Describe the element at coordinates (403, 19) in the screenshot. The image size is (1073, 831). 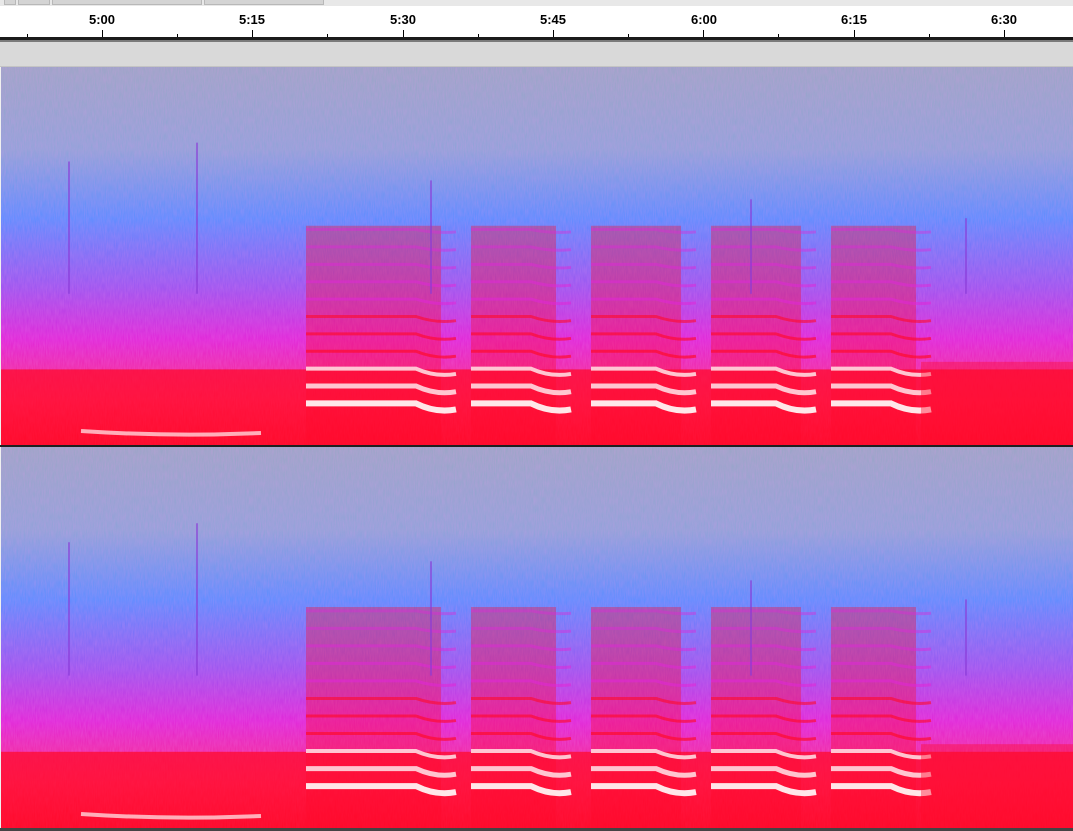
I see `timeline-label: 5:30` at that location.